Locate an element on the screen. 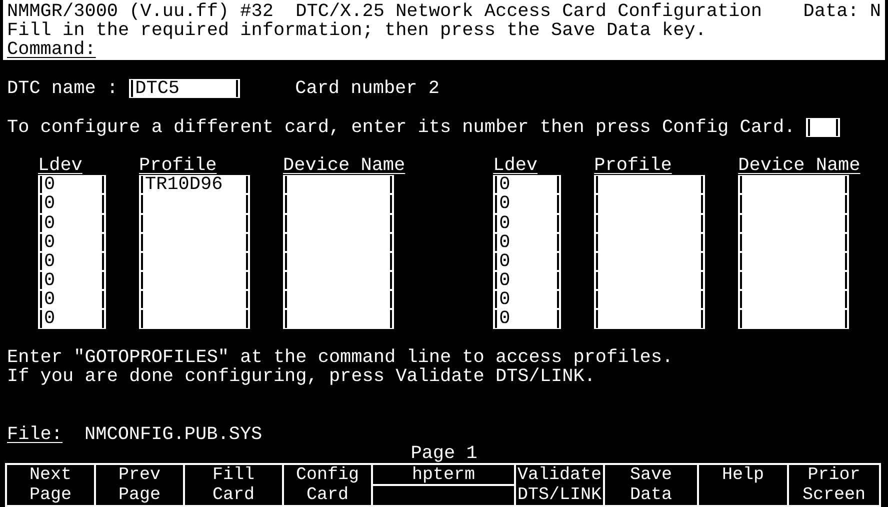 The width and height of the screenshot is (888, 507). card-number-text: Card number 2 is located at coordinates (367, 88).